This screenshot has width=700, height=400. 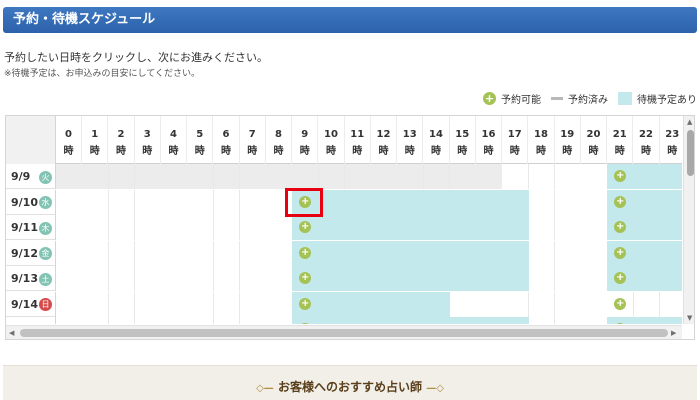 What do you see at coordinates (200, 140) in the screenshot?
I see `hour-header-5: 5時` at bounding box center [200, 140].